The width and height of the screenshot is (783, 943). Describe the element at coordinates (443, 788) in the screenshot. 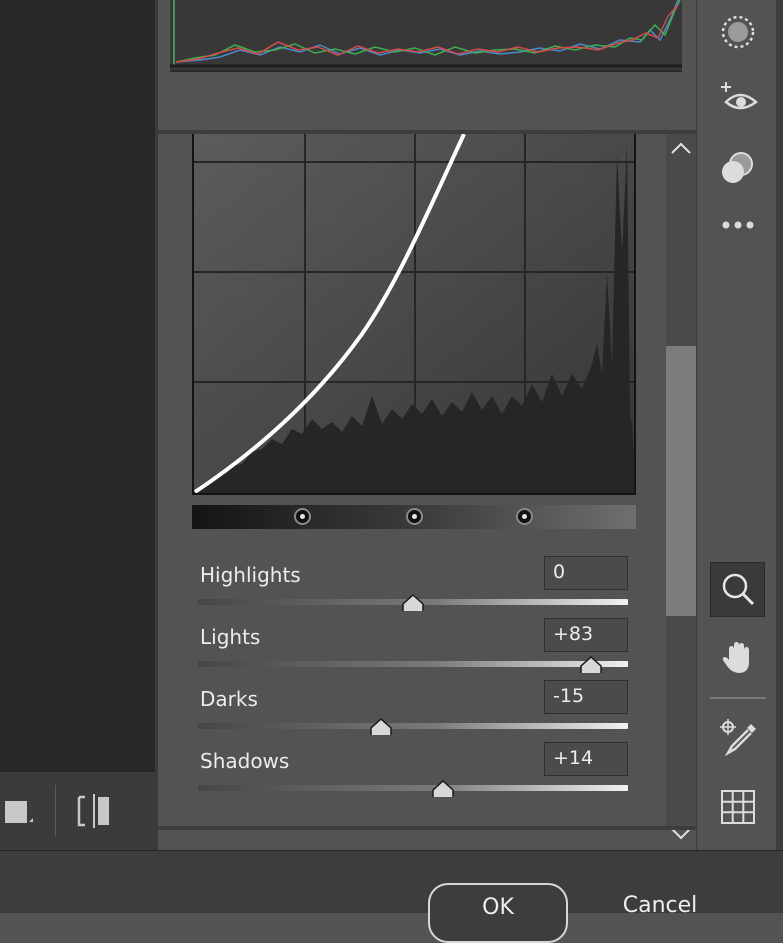

I see `shadows-slider-thumb` at that location.